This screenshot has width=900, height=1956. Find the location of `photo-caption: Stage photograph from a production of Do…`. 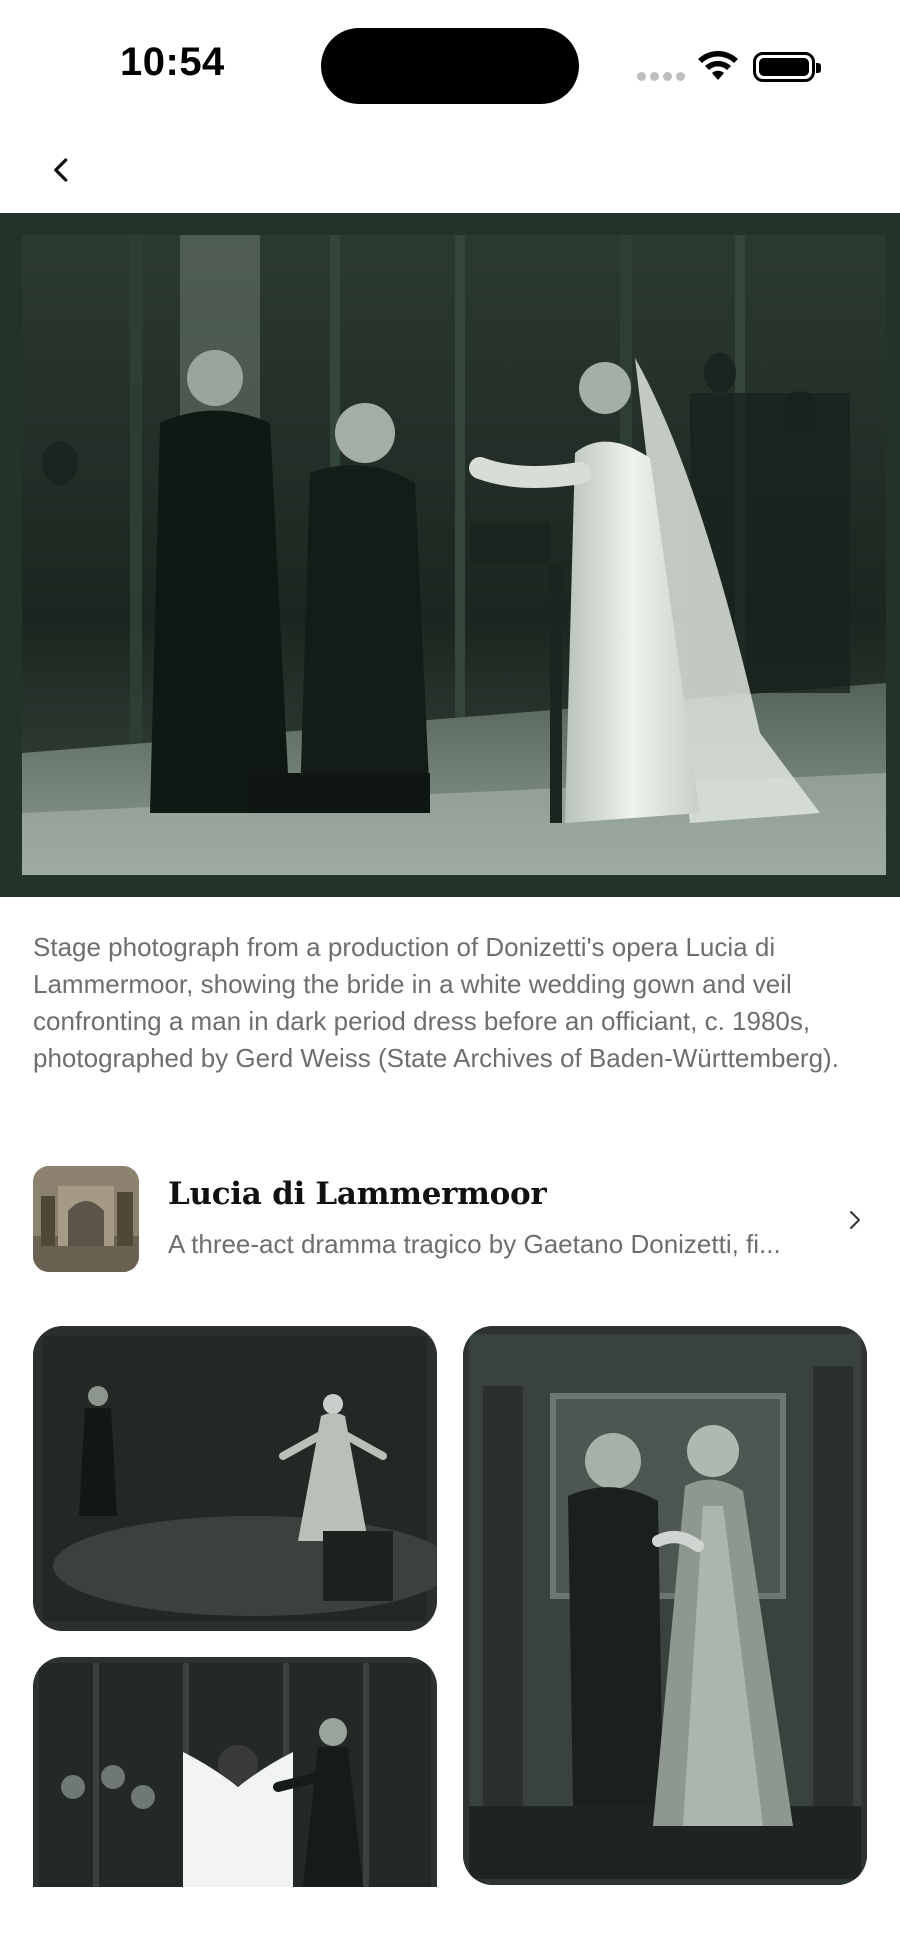

photo-caption: Stage photograph from a production of Do… is located at coordinates (436, 1002).